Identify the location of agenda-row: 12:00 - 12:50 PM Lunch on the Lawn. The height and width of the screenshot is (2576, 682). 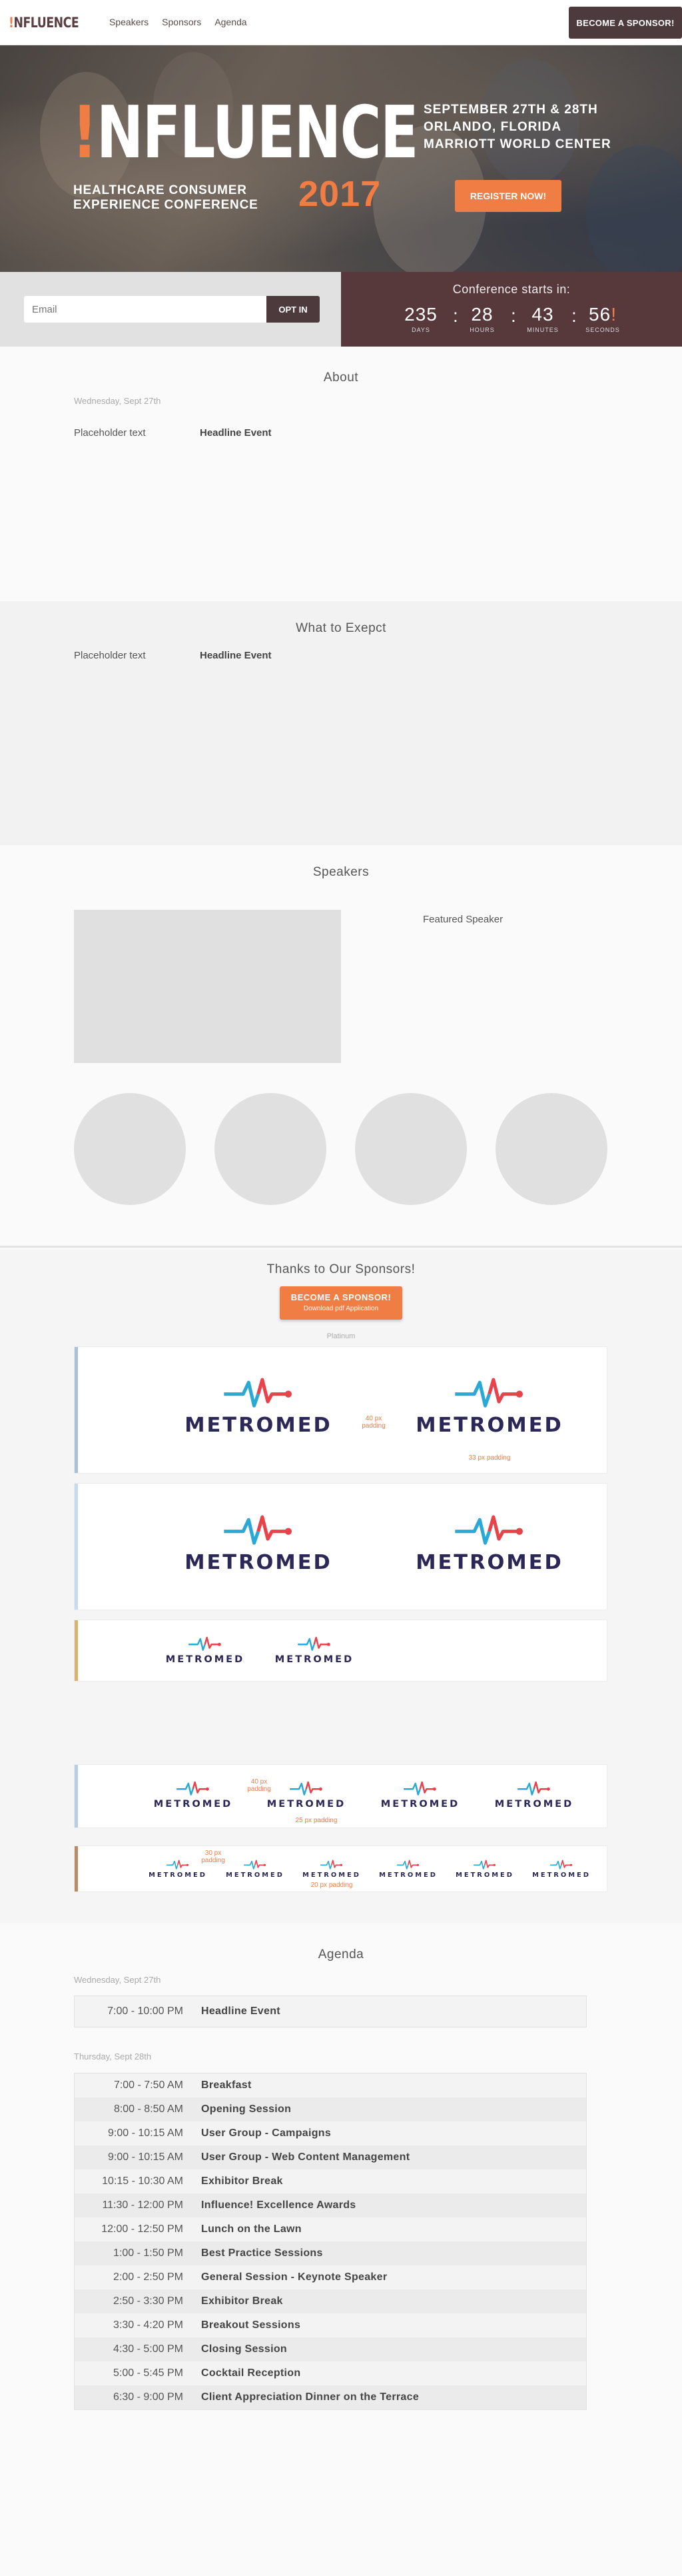
(330, 2229).